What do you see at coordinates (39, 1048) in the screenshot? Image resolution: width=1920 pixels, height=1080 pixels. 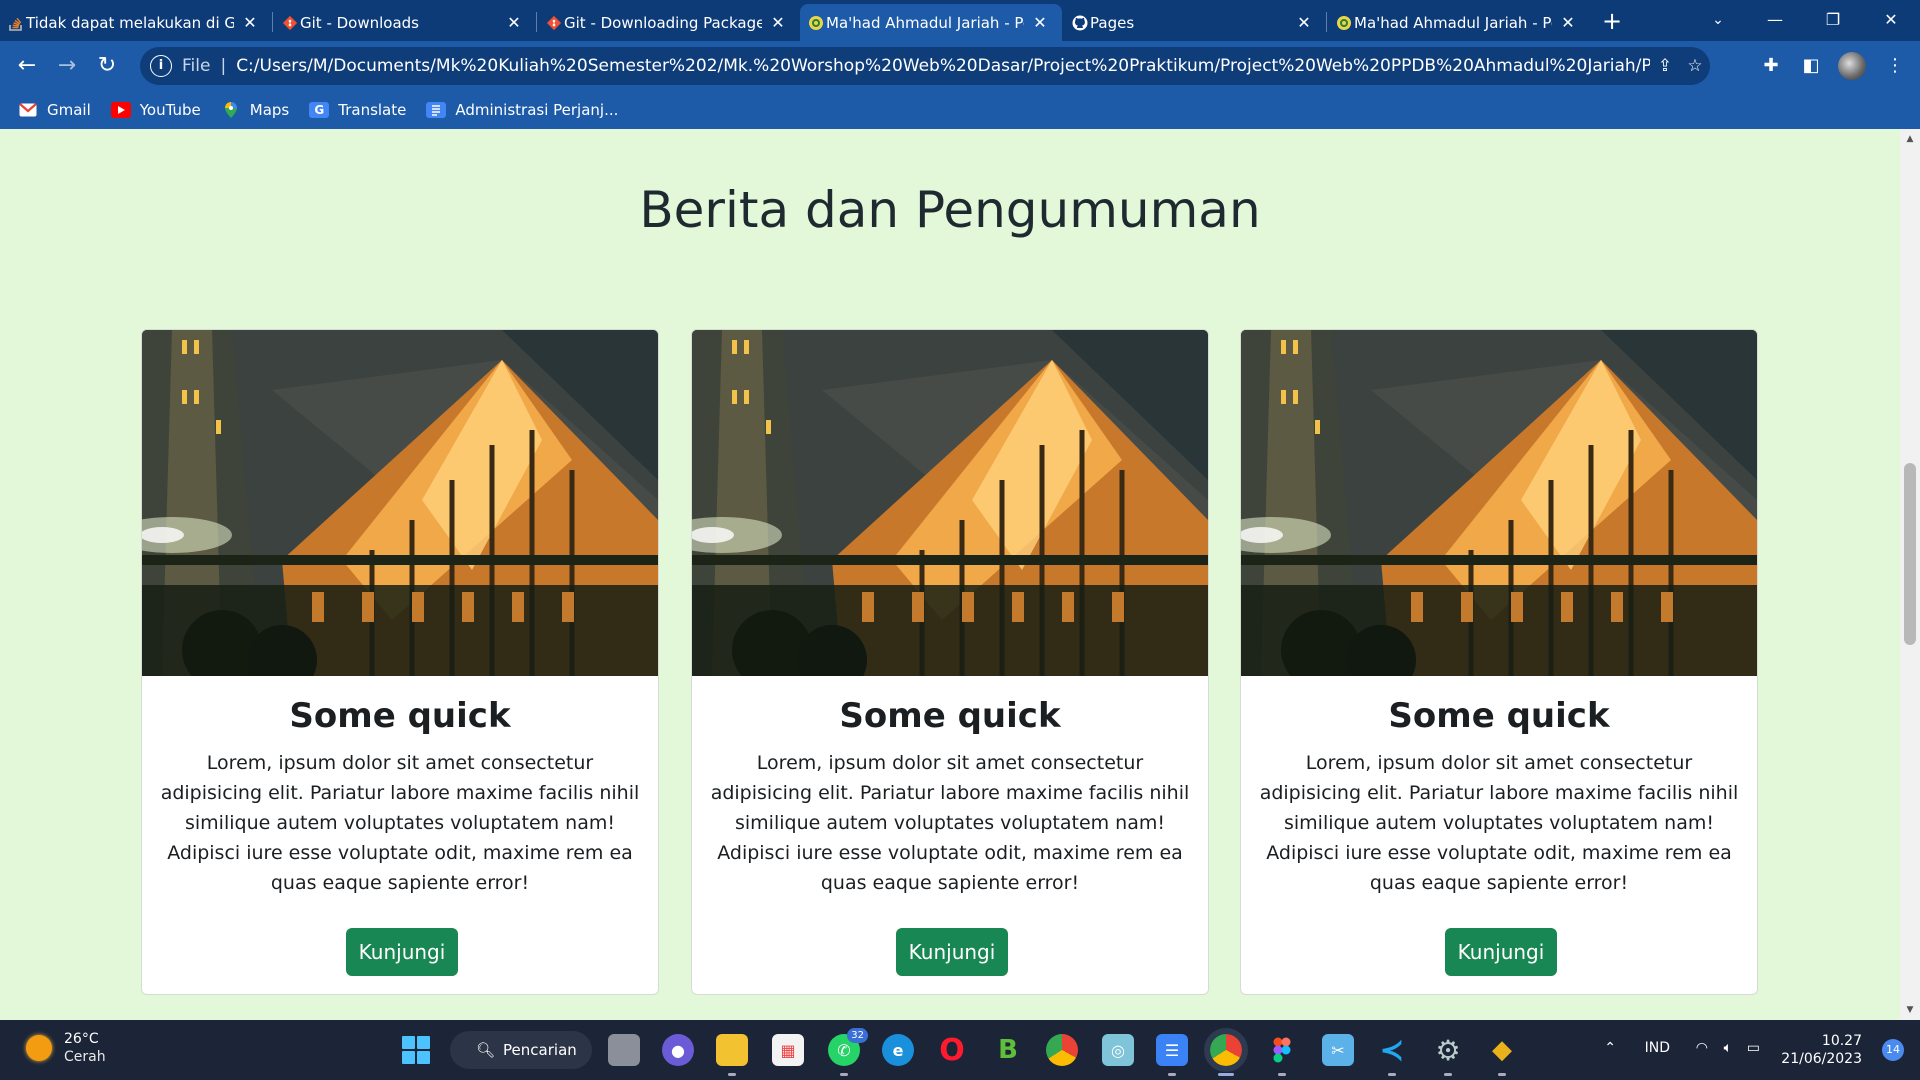 I see `sun-icon` at bounding box center [39, 1048].